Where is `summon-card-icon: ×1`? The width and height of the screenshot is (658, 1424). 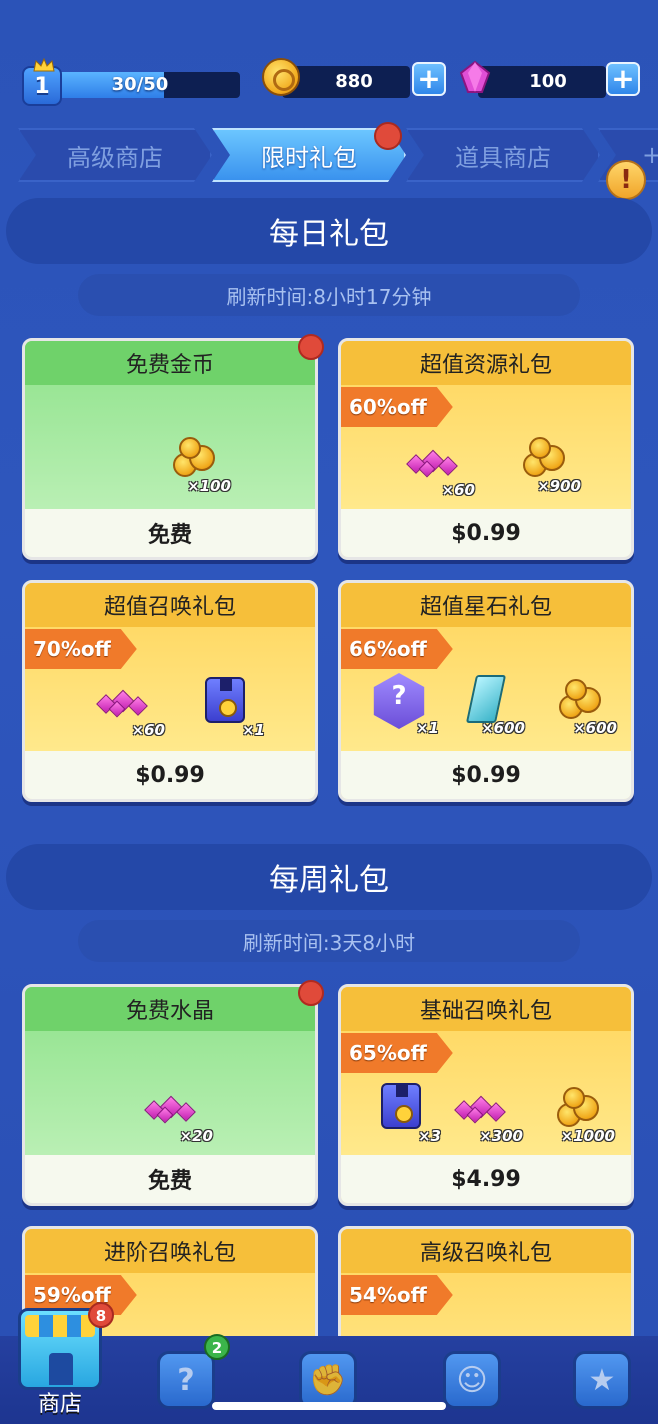
summon-card-icon: ×1 is located at coordinates (229, 707).